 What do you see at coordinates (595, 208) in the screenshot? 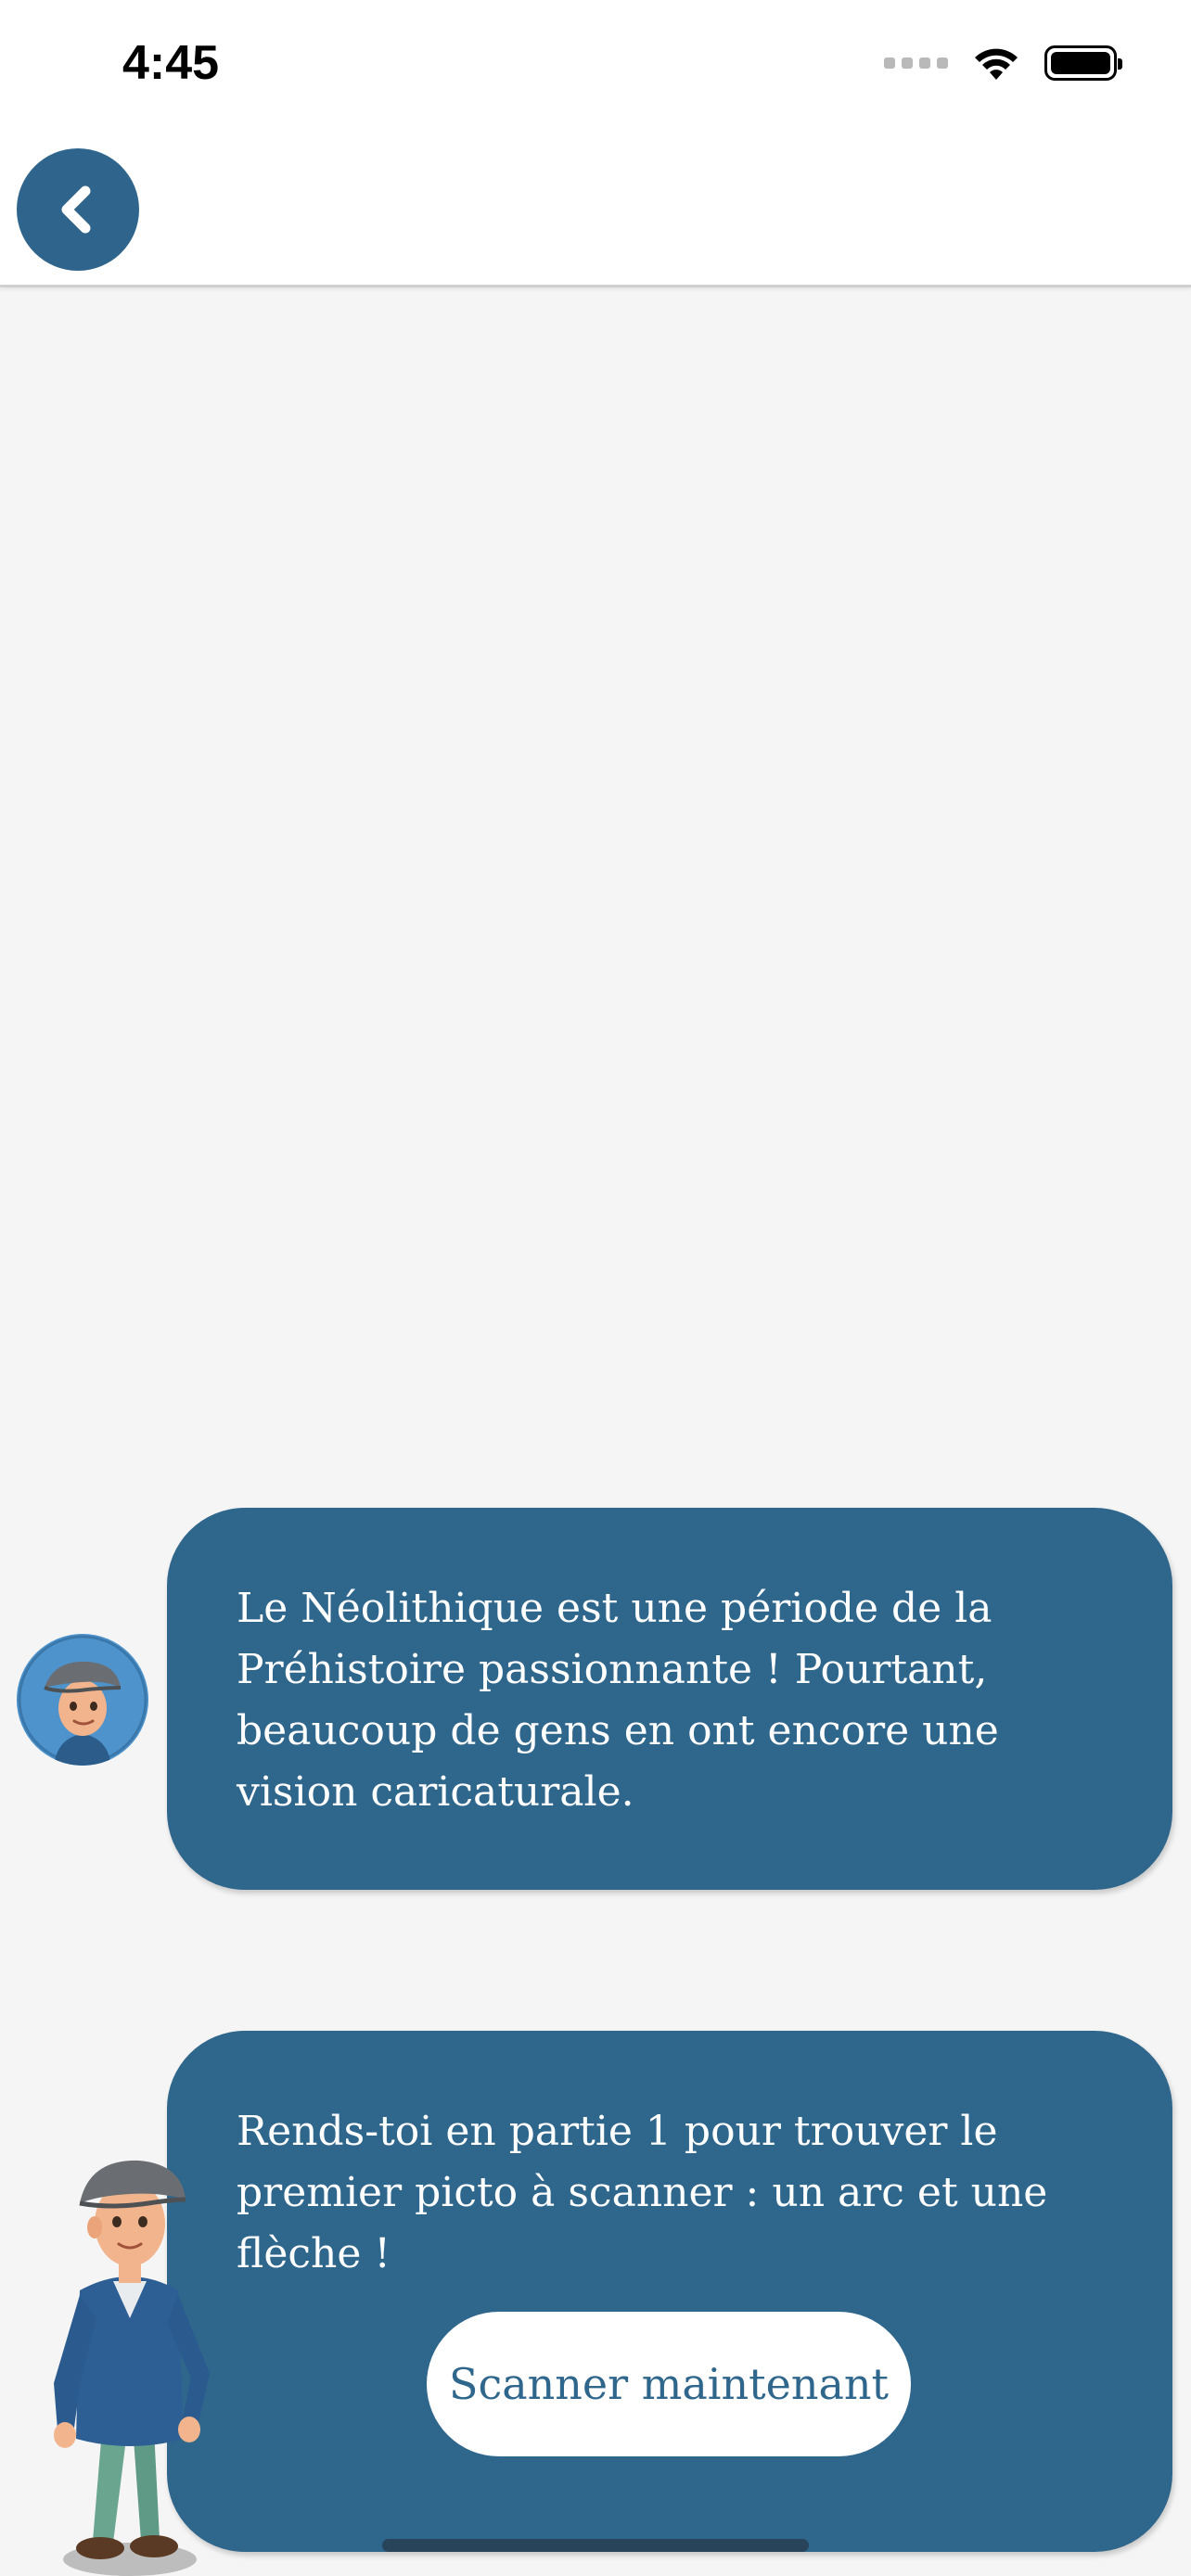
I see `nav-bar` at bounding box center [595, 208].